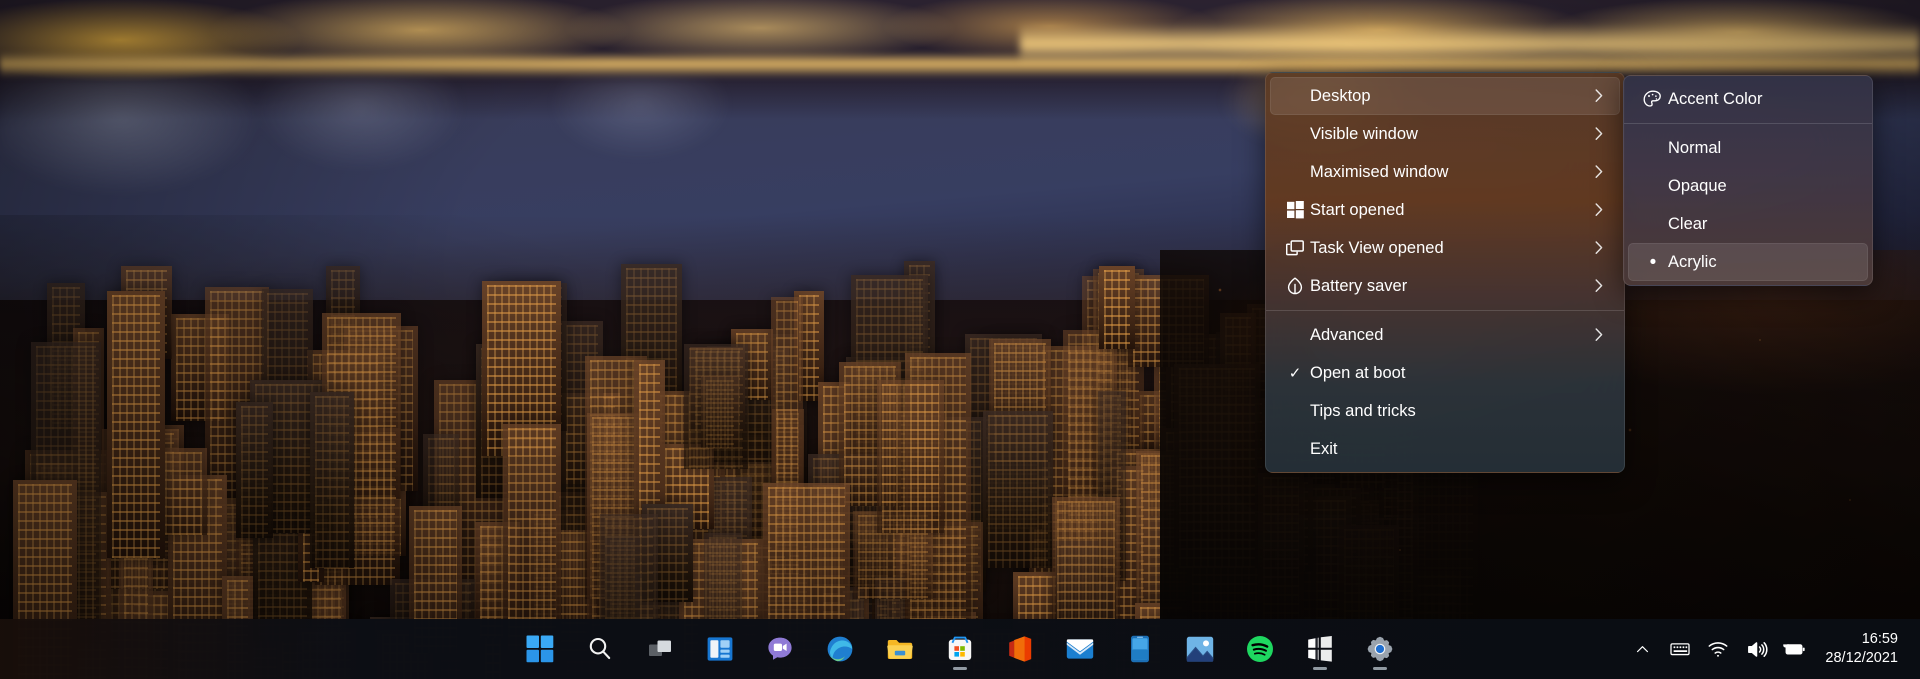 Image resolution: width=1920 pixels, height=679 pixels. What do you see at coordinates (1357, 209) in the screenshot?
I see `menu-item-label: Start opened` at bounding box center [1357, 209].